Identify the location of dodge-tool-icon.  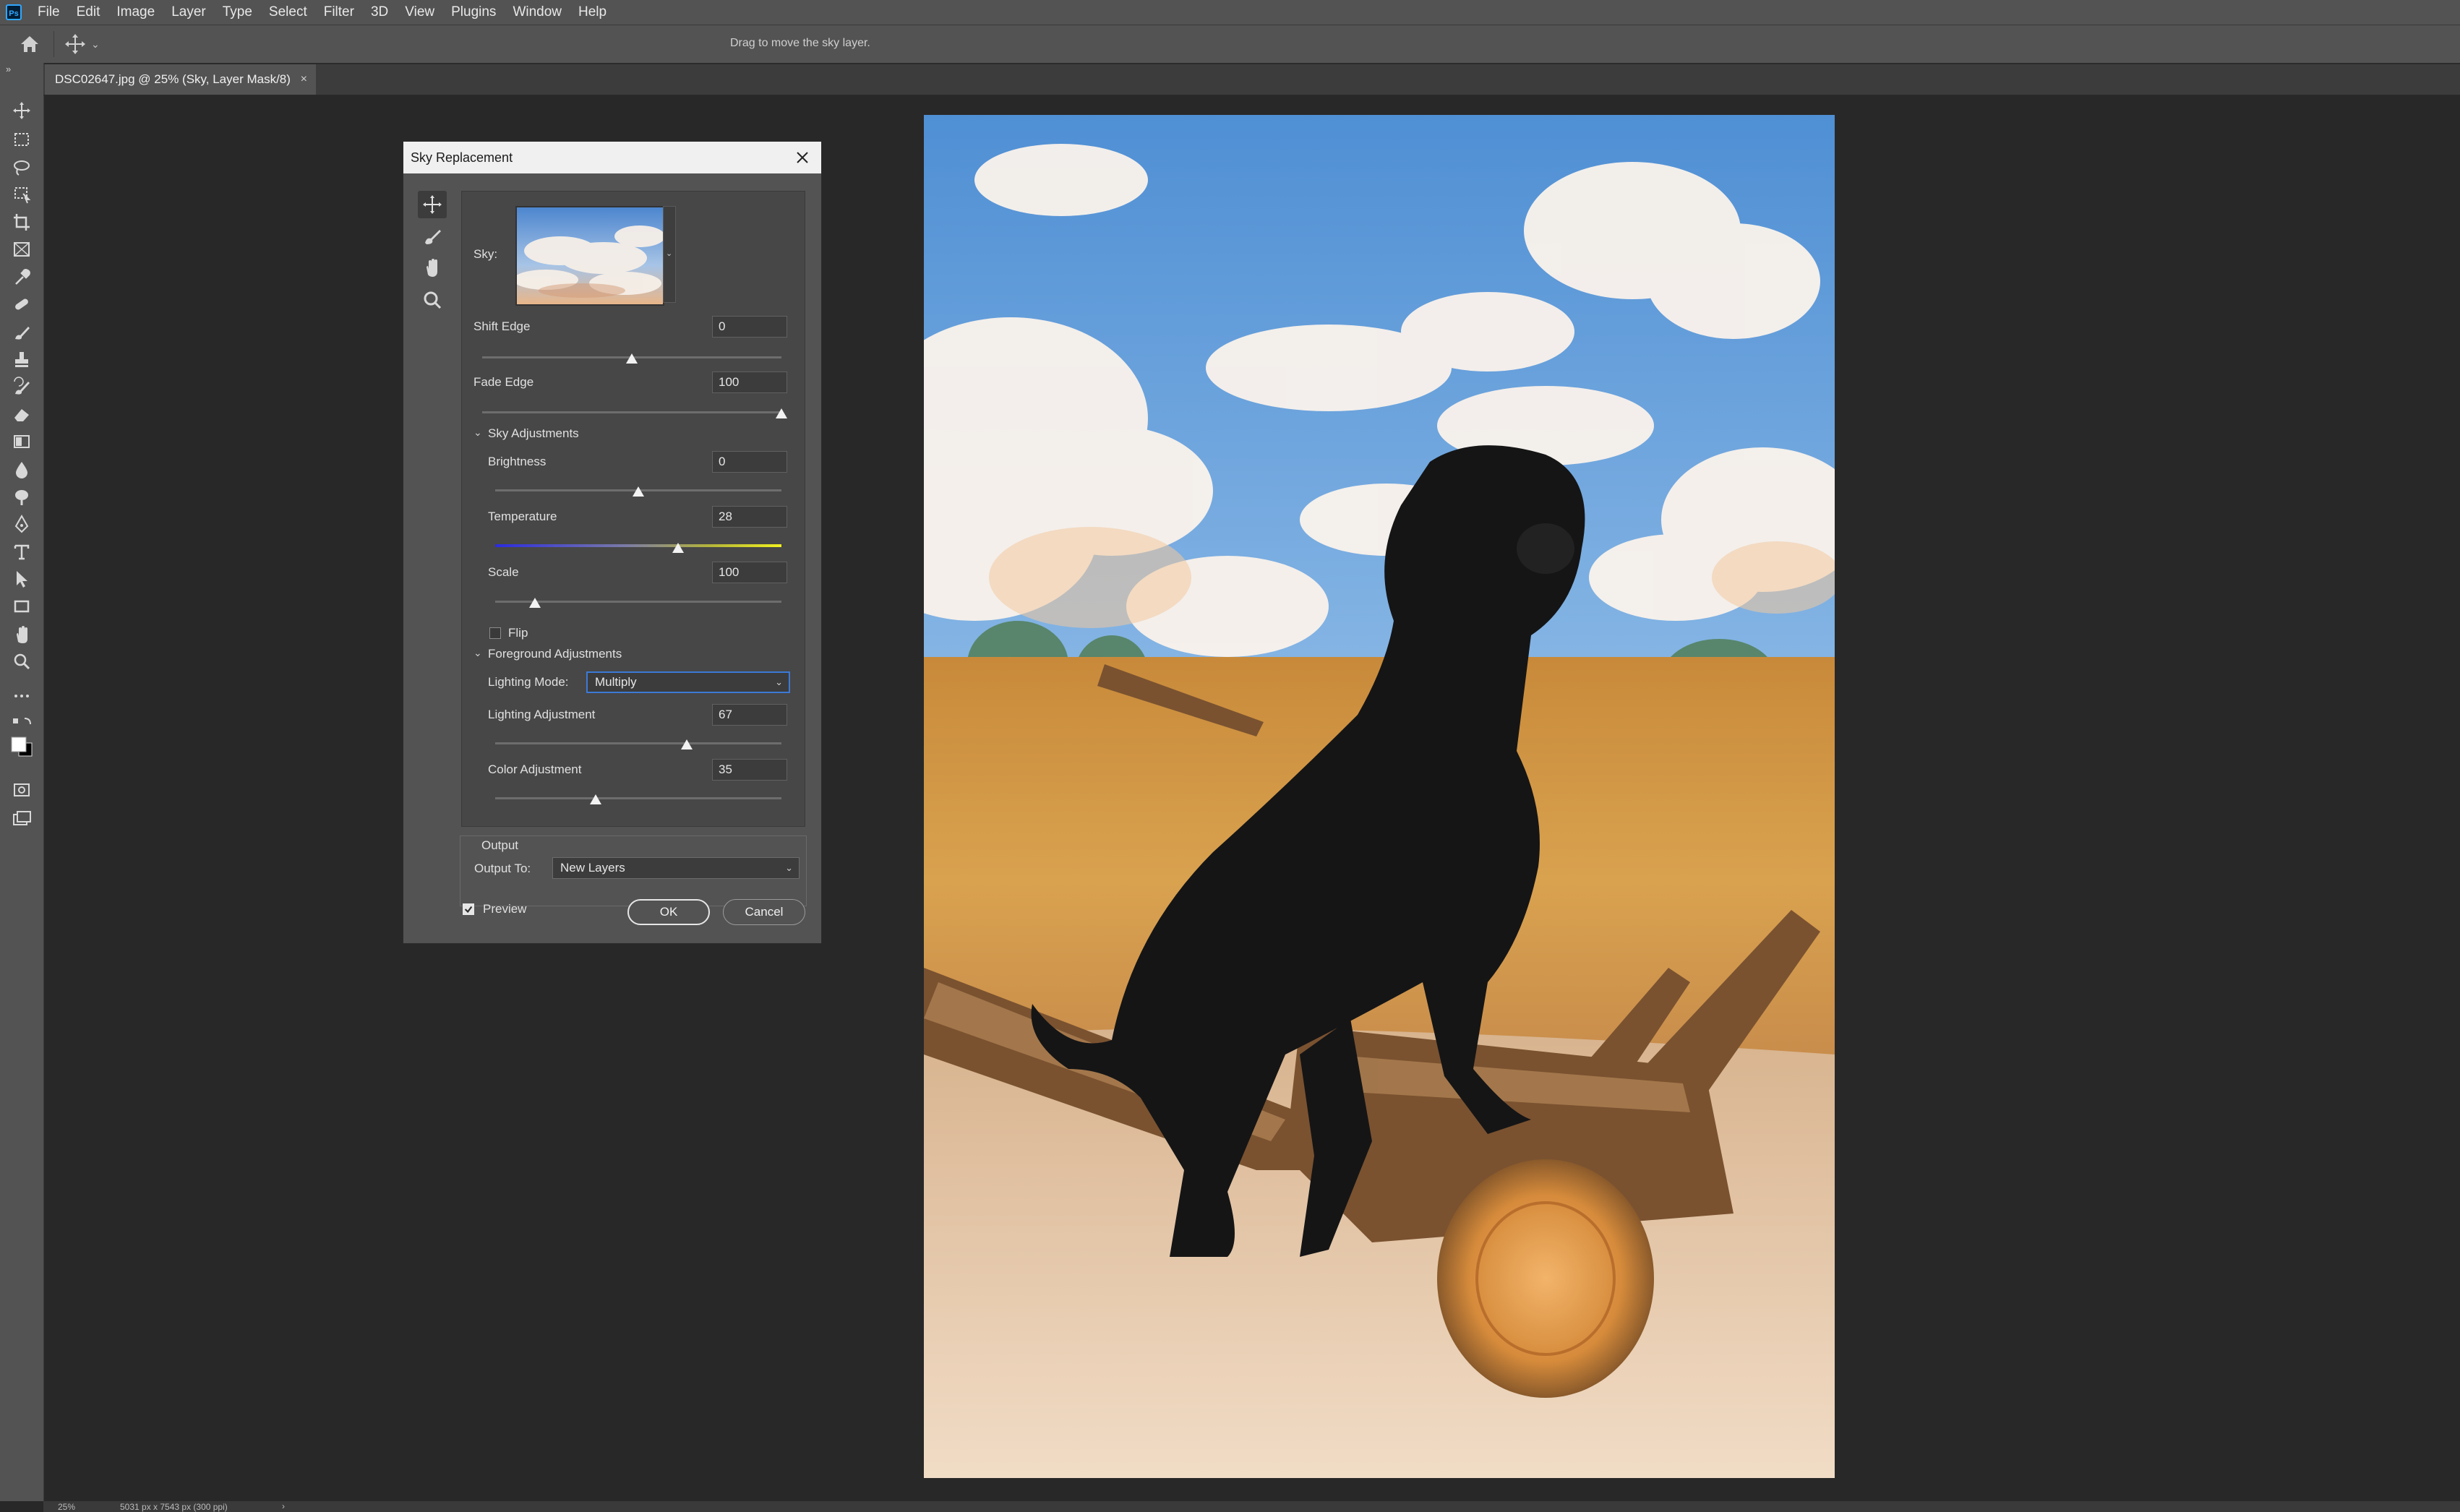
(21, 496).